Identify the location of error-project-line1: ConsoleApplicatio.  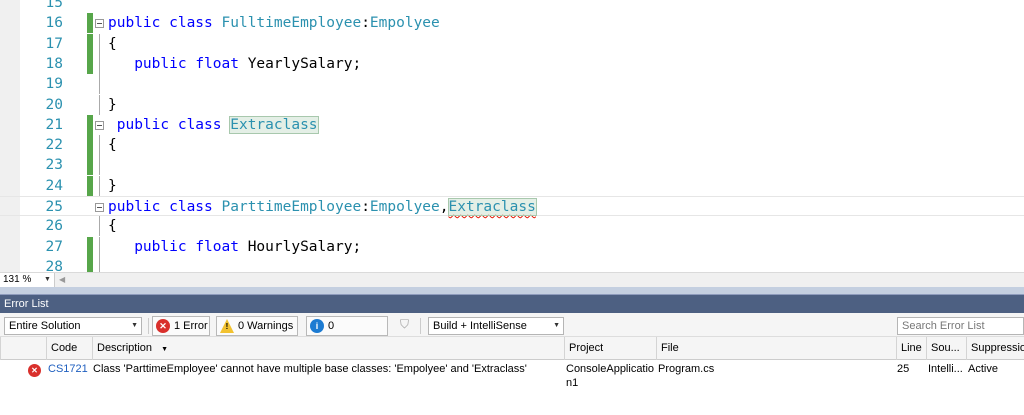
(610, 369).